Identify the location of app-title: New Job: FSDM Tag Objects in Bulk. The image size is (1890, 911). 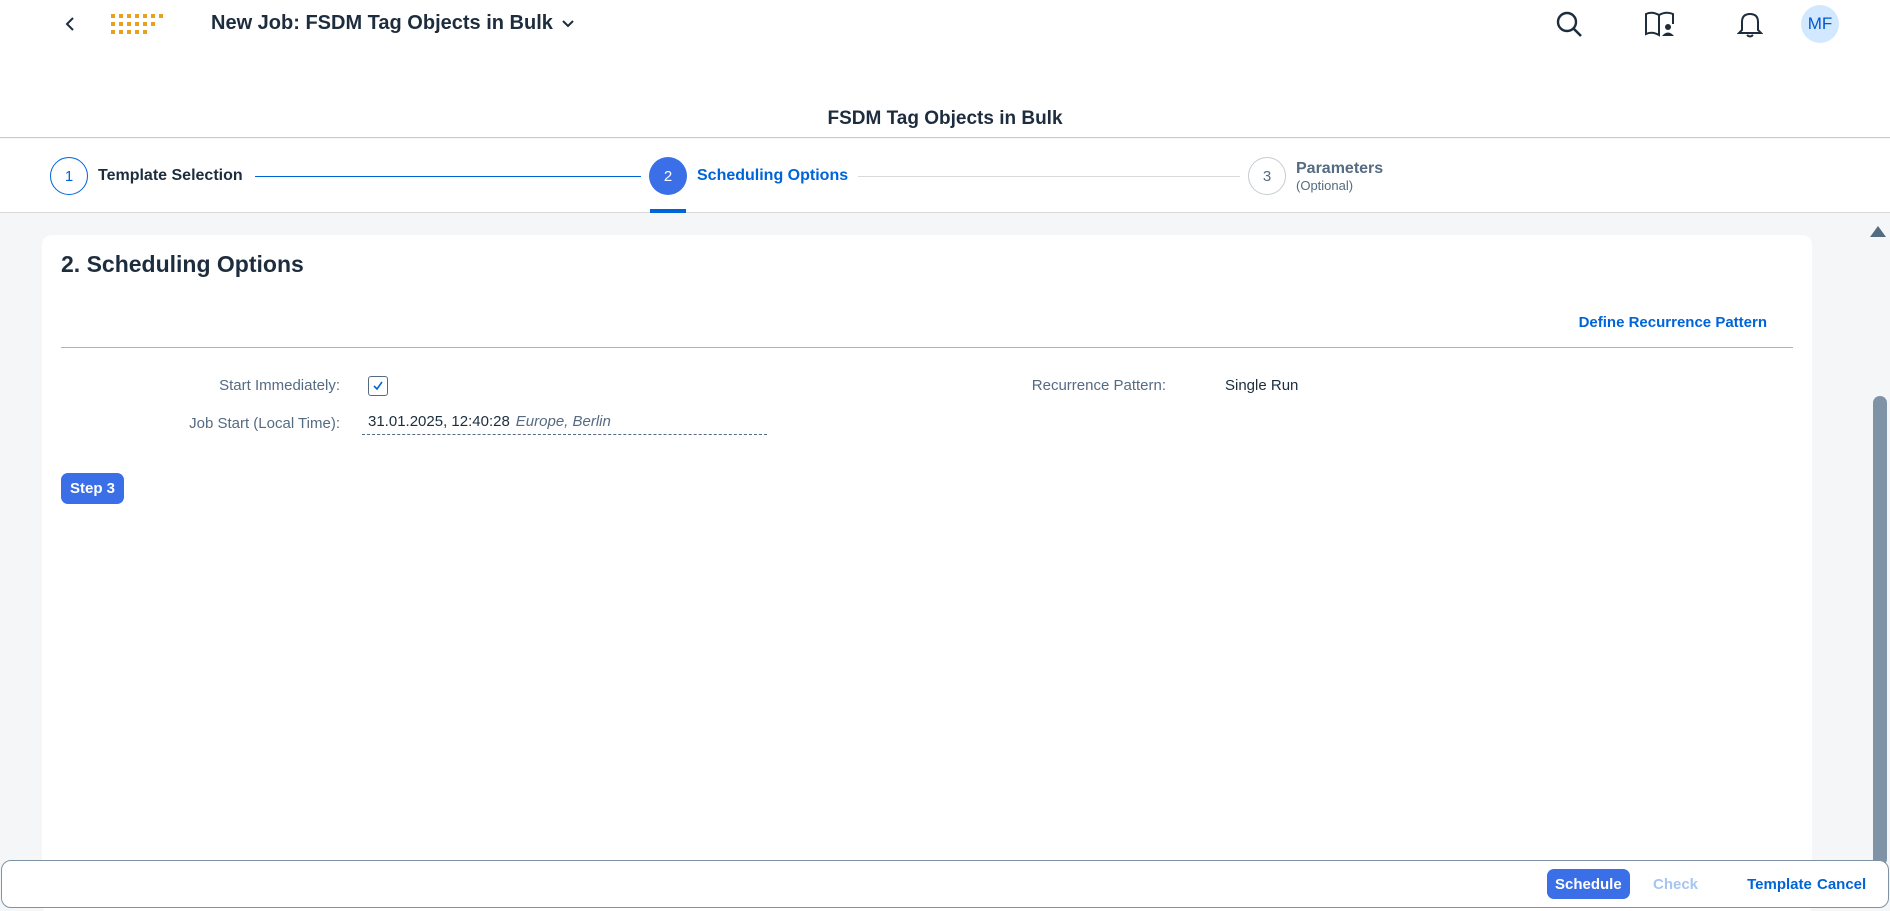
(382, 23).